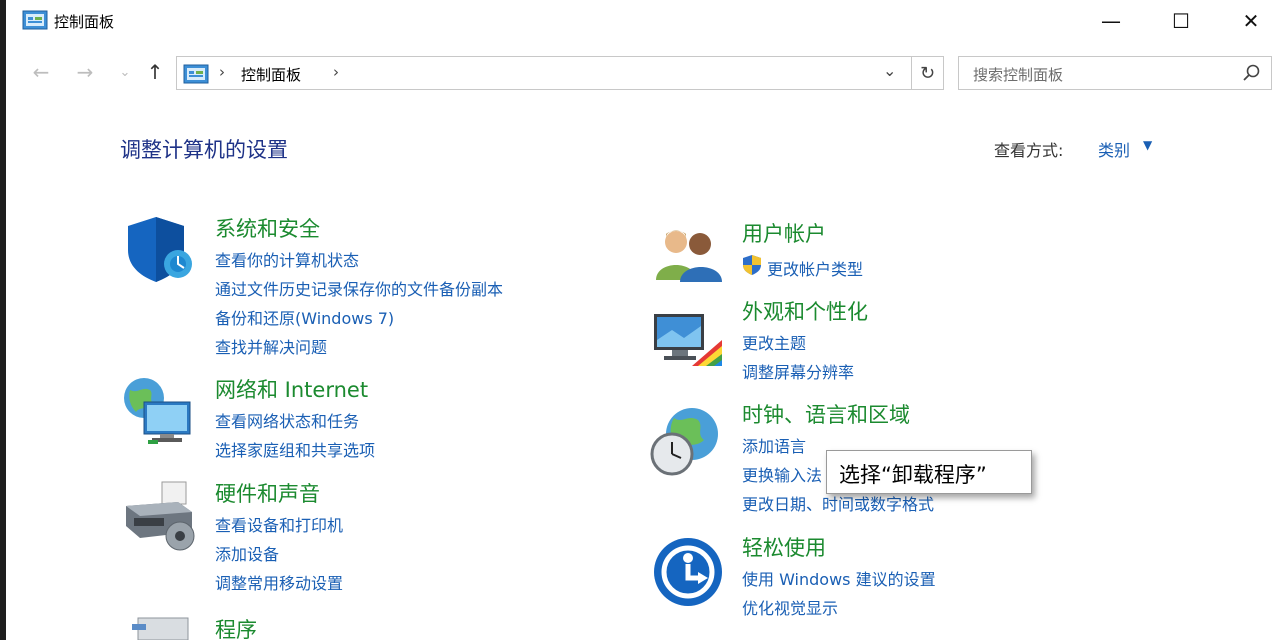 The width and height of the screenshot is (1286, 640). Describe the element at coordinates (815, 268) in the screenshot. I see `link-change-account-type: 更改帐户类型` at that location.